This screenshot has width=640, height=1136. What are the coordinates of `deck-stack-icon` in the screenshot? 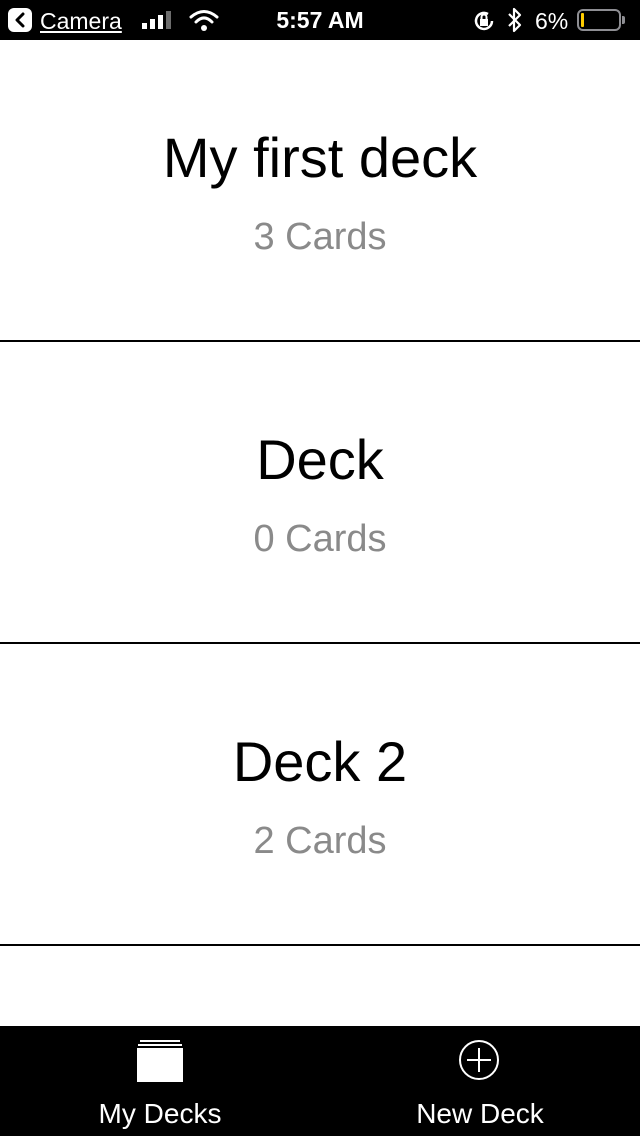 It's located at (160, 1061).